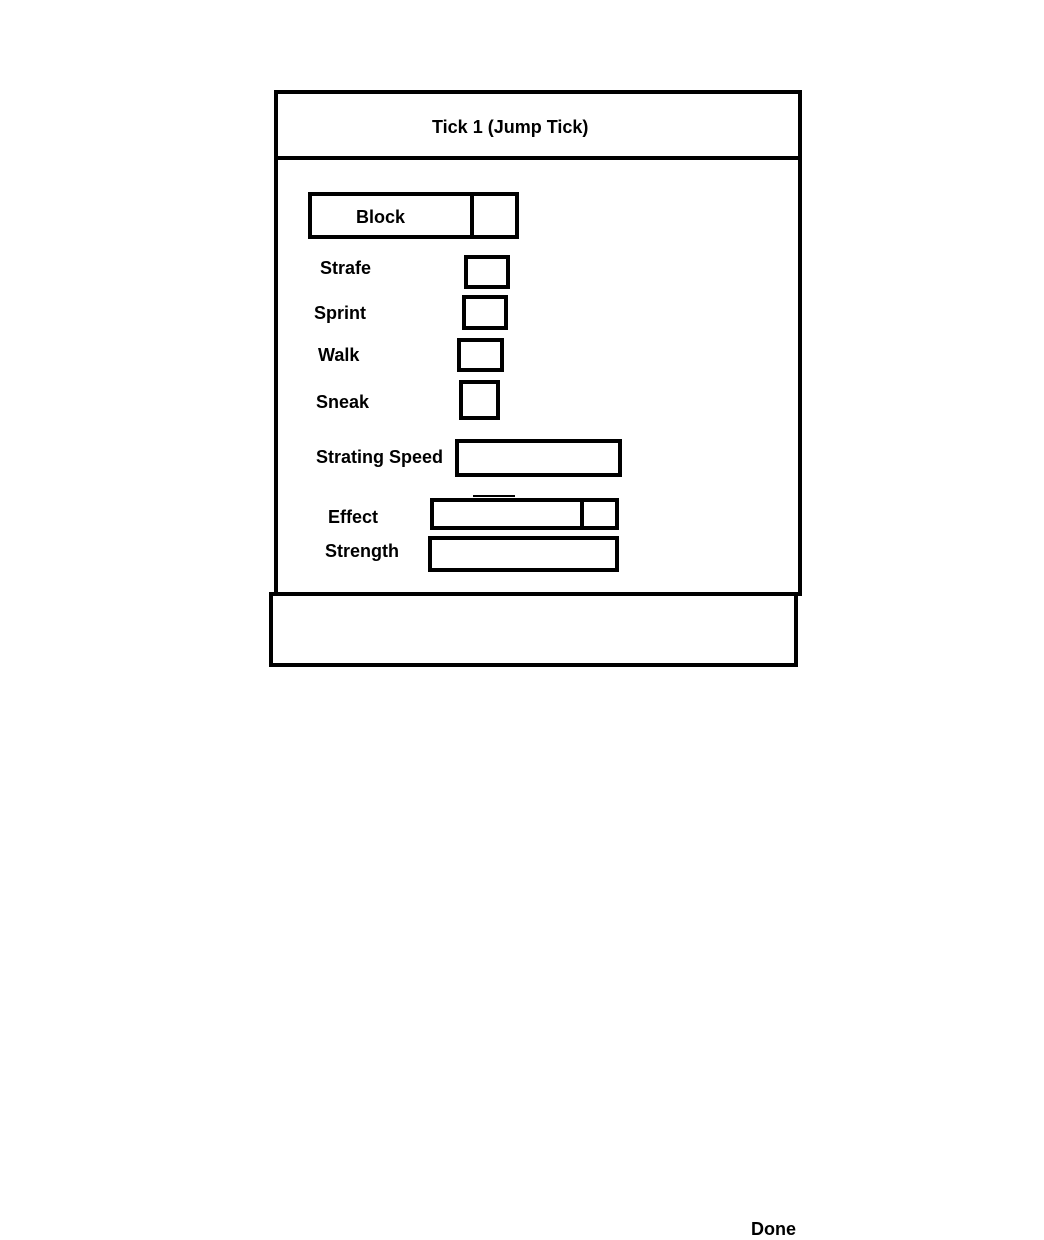  What do you see at coordinates (485, 312) in the screenshot?
I see `sprint-checkbox` at bounding box center [485, 312].